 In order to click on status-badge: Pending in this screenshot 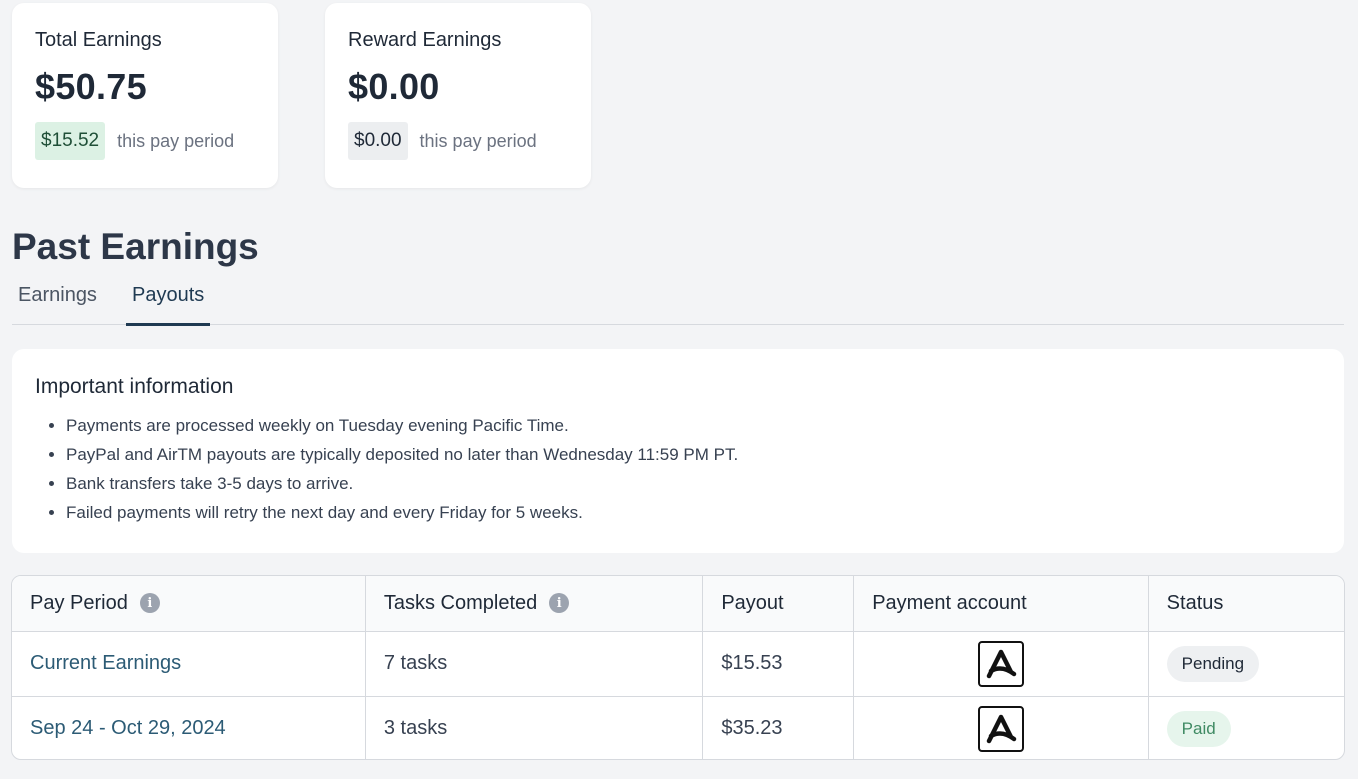, I will do `click(1213, 663)`.